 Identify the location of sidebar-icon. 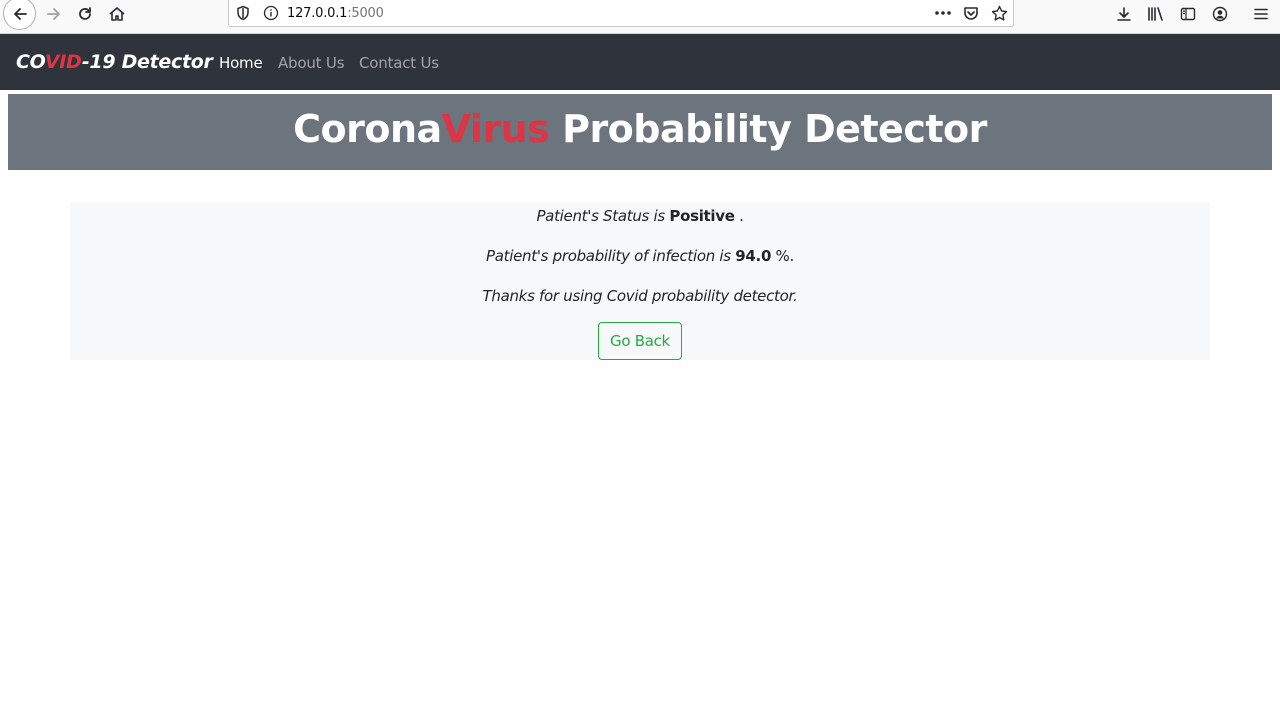
(1188, 14).